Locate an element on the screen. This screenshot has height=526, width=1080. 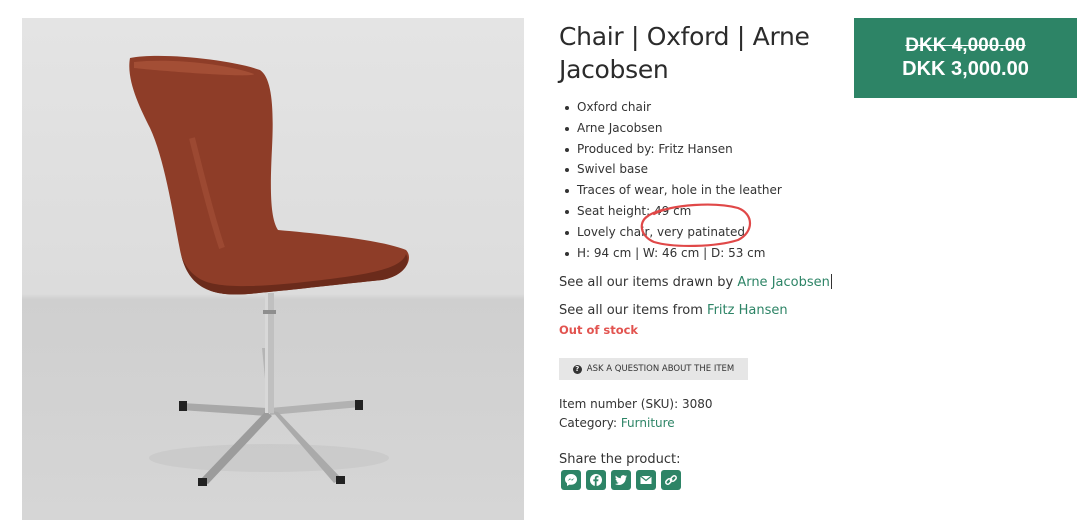
feature-item: Traces of wear, hole in the leather is located at coordinates (670, 190).